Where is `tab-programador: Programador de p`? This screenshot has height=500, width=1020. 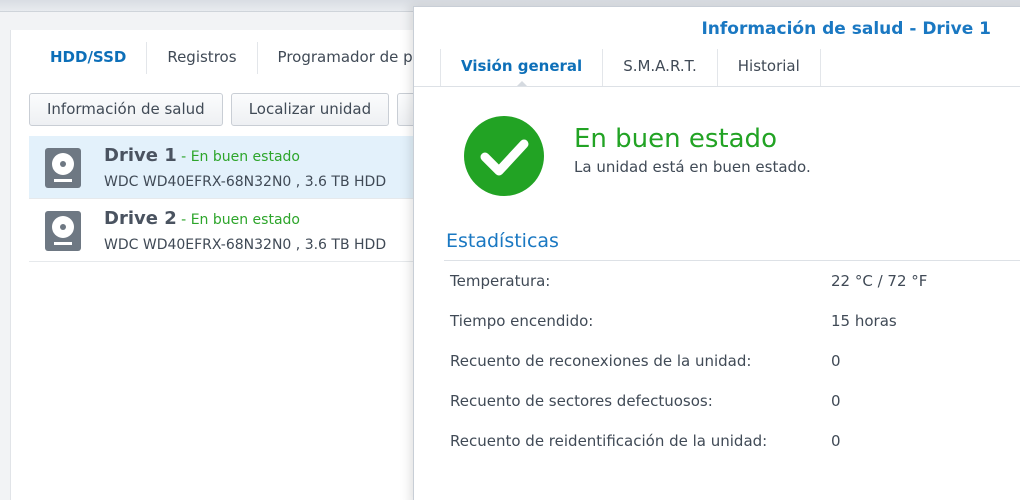 tab-programador: Programador de p is located at coordinates (346, 58).